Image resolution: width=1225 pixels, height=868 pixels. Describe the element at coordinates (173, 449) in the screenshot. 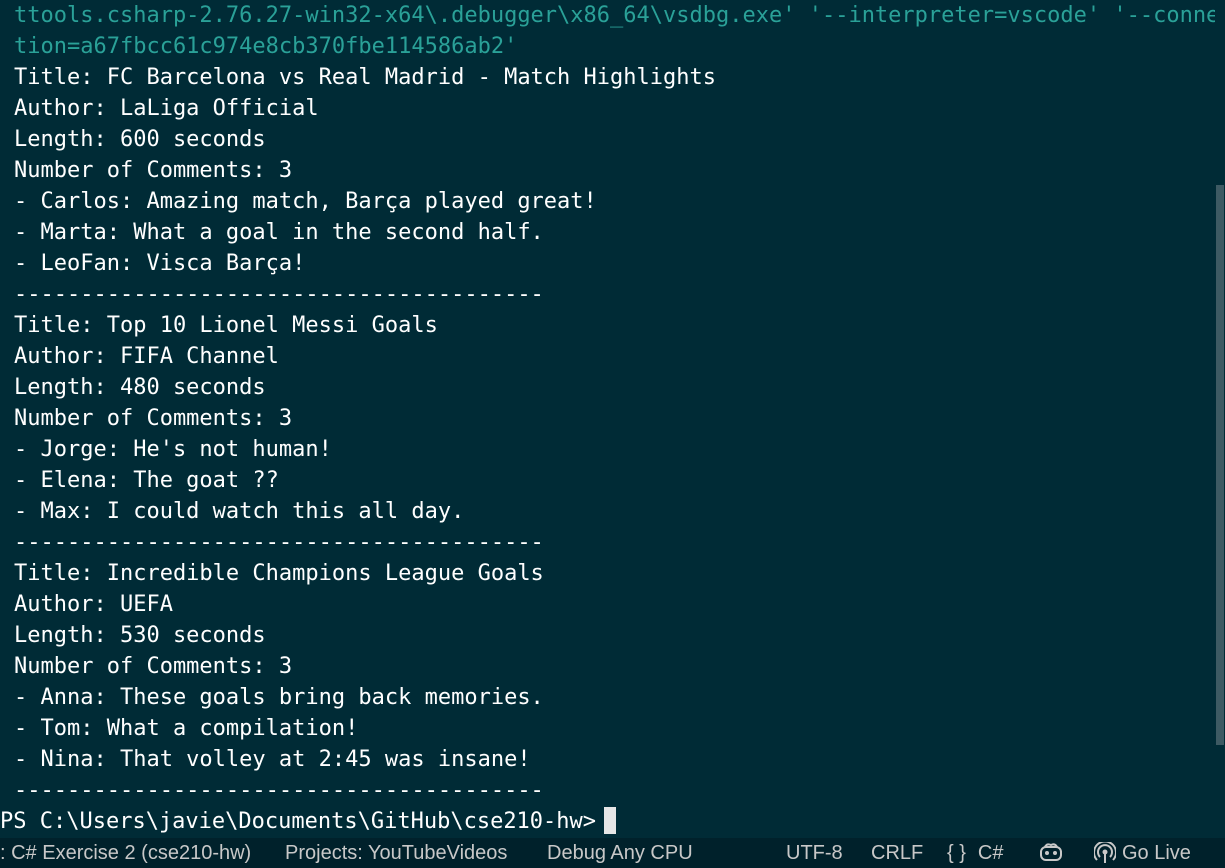

I see `terminal-line: - Jorge: He's not human!` at that location.